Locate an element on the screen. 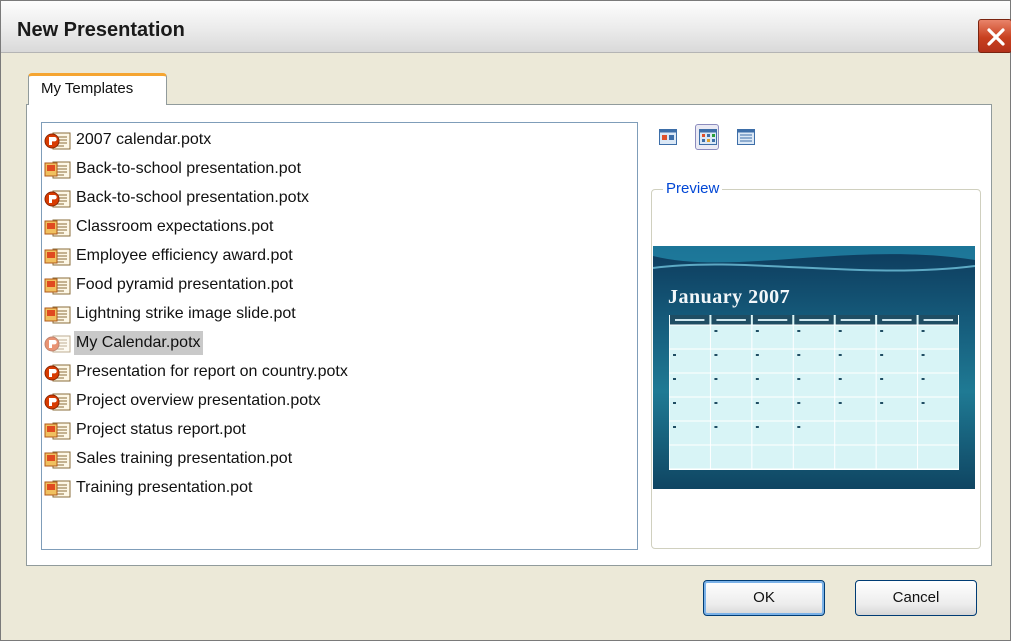 Image resolution: width=1011 pixels, height=641 pixels. preview-label: Preview is located at coordinates (693, 188).